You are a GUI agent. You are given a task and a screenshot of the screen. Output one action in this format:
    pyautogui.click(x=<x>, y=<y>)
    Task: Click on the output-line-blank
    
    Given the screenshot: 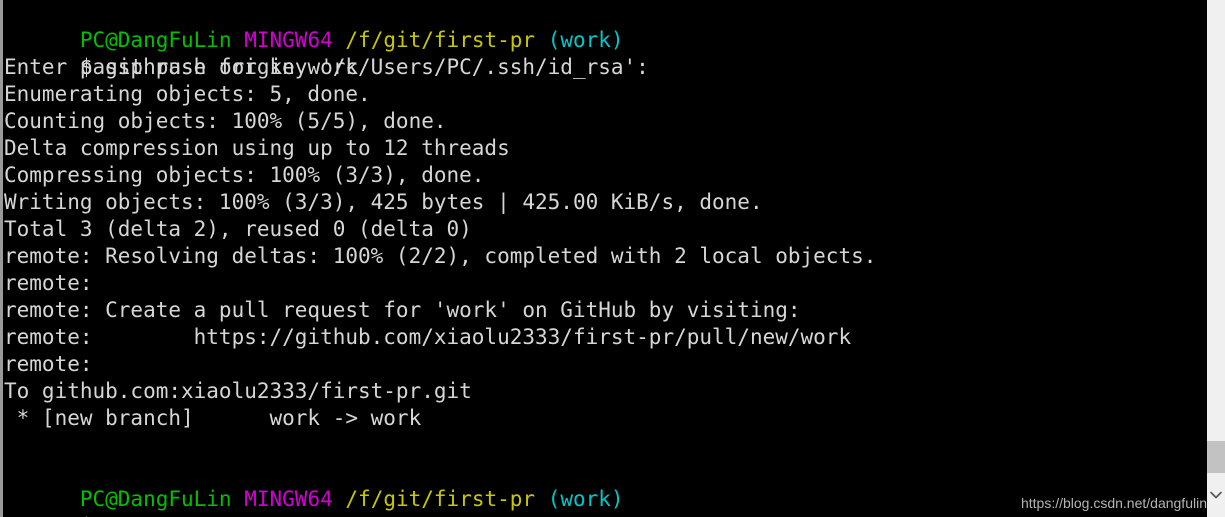 What is the action you would take?
    pyautogui.click(x=603, y=445)
    